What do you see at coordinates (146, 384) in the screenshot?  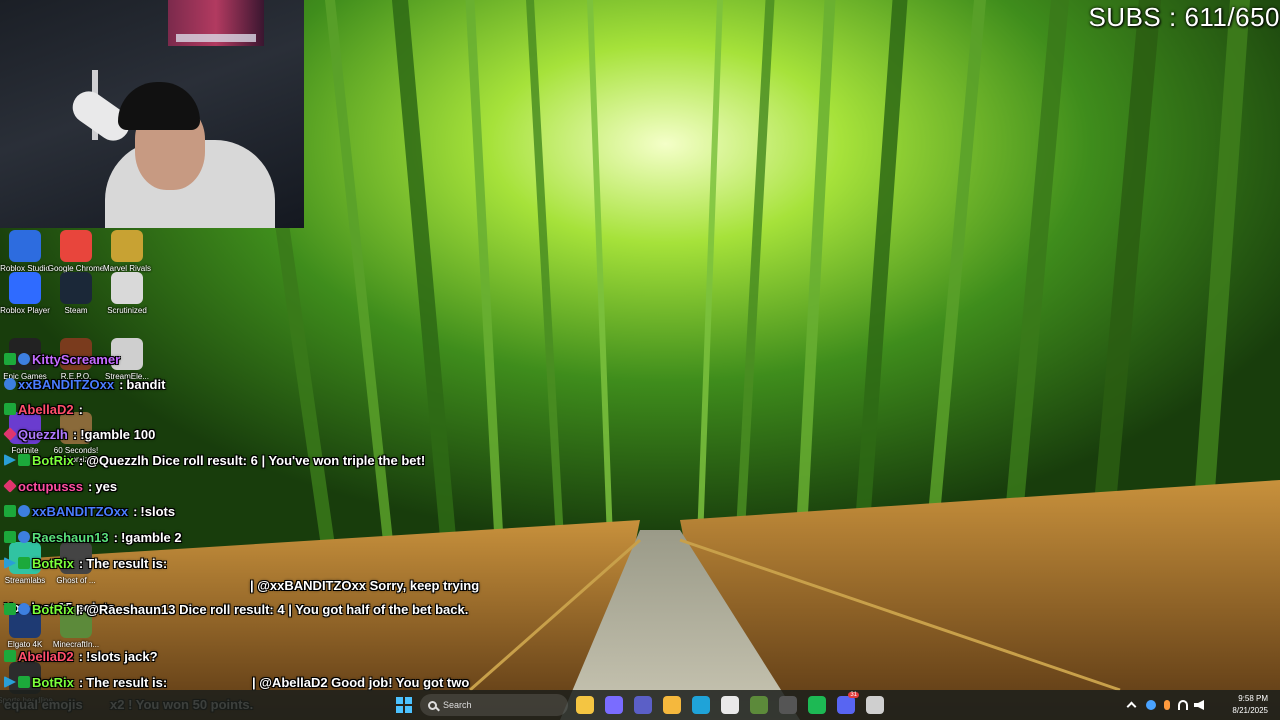 I see `chat-text: bandit` at bounding box center [146, 384].